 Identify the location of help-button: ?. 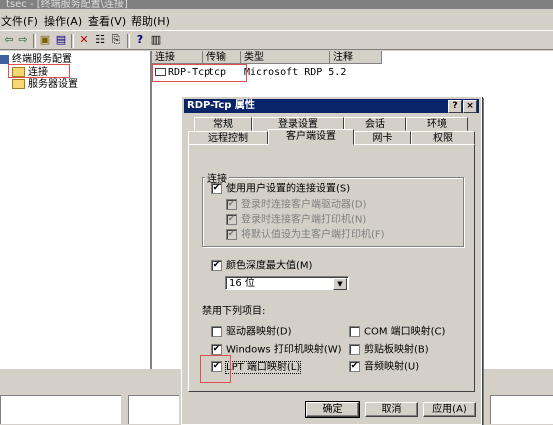
(455, 106).